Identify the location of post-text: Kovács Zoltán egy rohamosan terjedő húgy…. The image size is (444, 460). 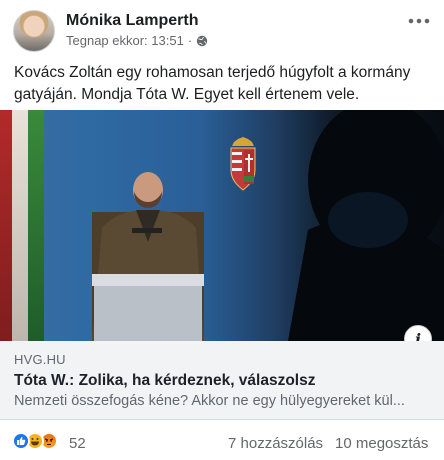
(212, 83).